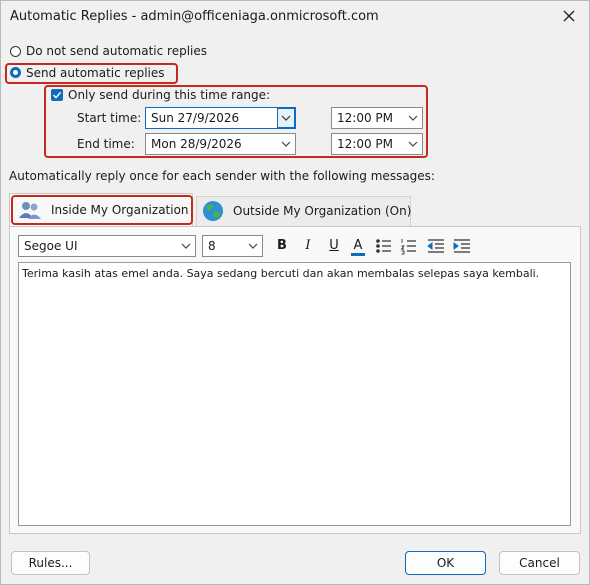  Describe the element at coordinates (436, 247) in the screenshot. I see `decrease-indent-icon` at that location.